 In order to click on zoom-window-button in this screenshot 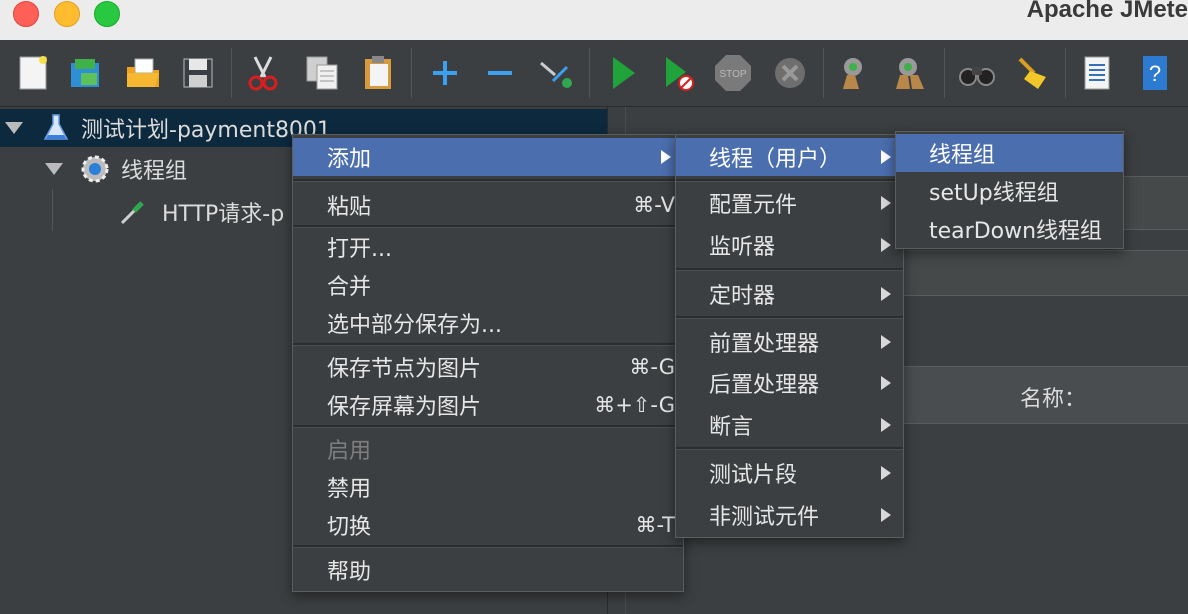, I will do `click(107, 14)`.